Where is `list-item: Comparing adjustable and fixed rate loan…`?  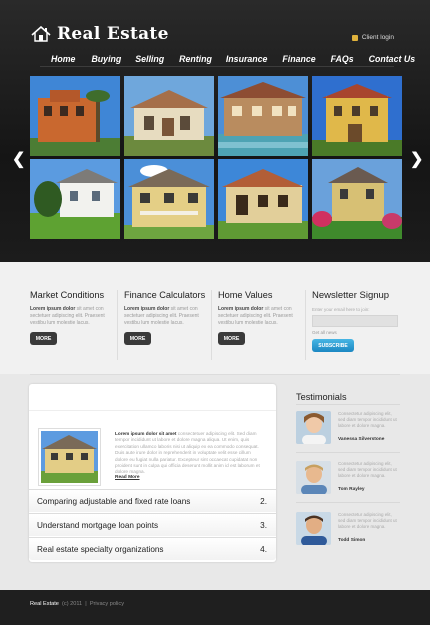 list-item: Comparing adjustable and fixed rate loan… is located at coordinates (152, 500).